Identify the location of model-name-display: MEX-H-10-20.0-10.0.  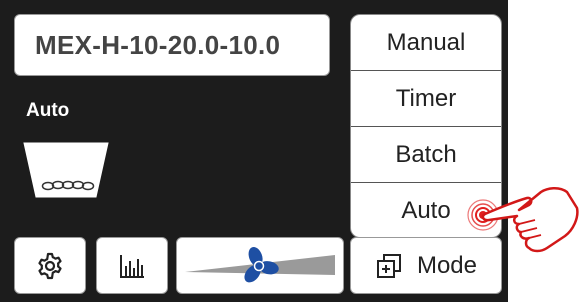
(172, 45).